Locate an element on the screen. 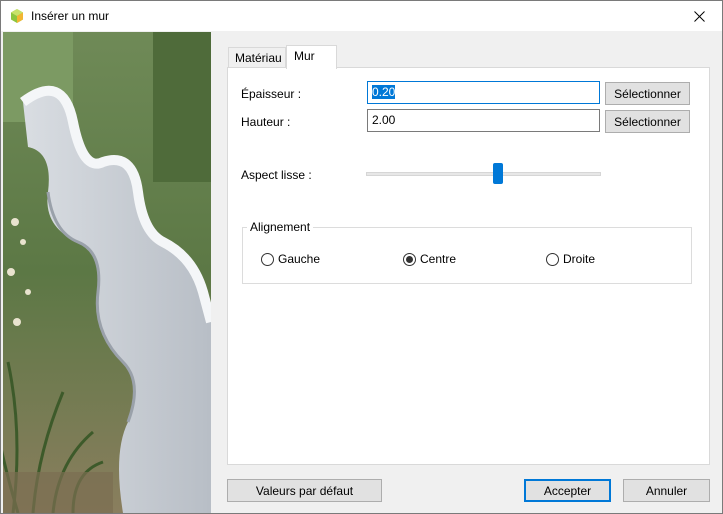 Image resolution: width=723 pixels, height=514 pixels. radio-gauche: Gauche is located at coordinates (290, 259).